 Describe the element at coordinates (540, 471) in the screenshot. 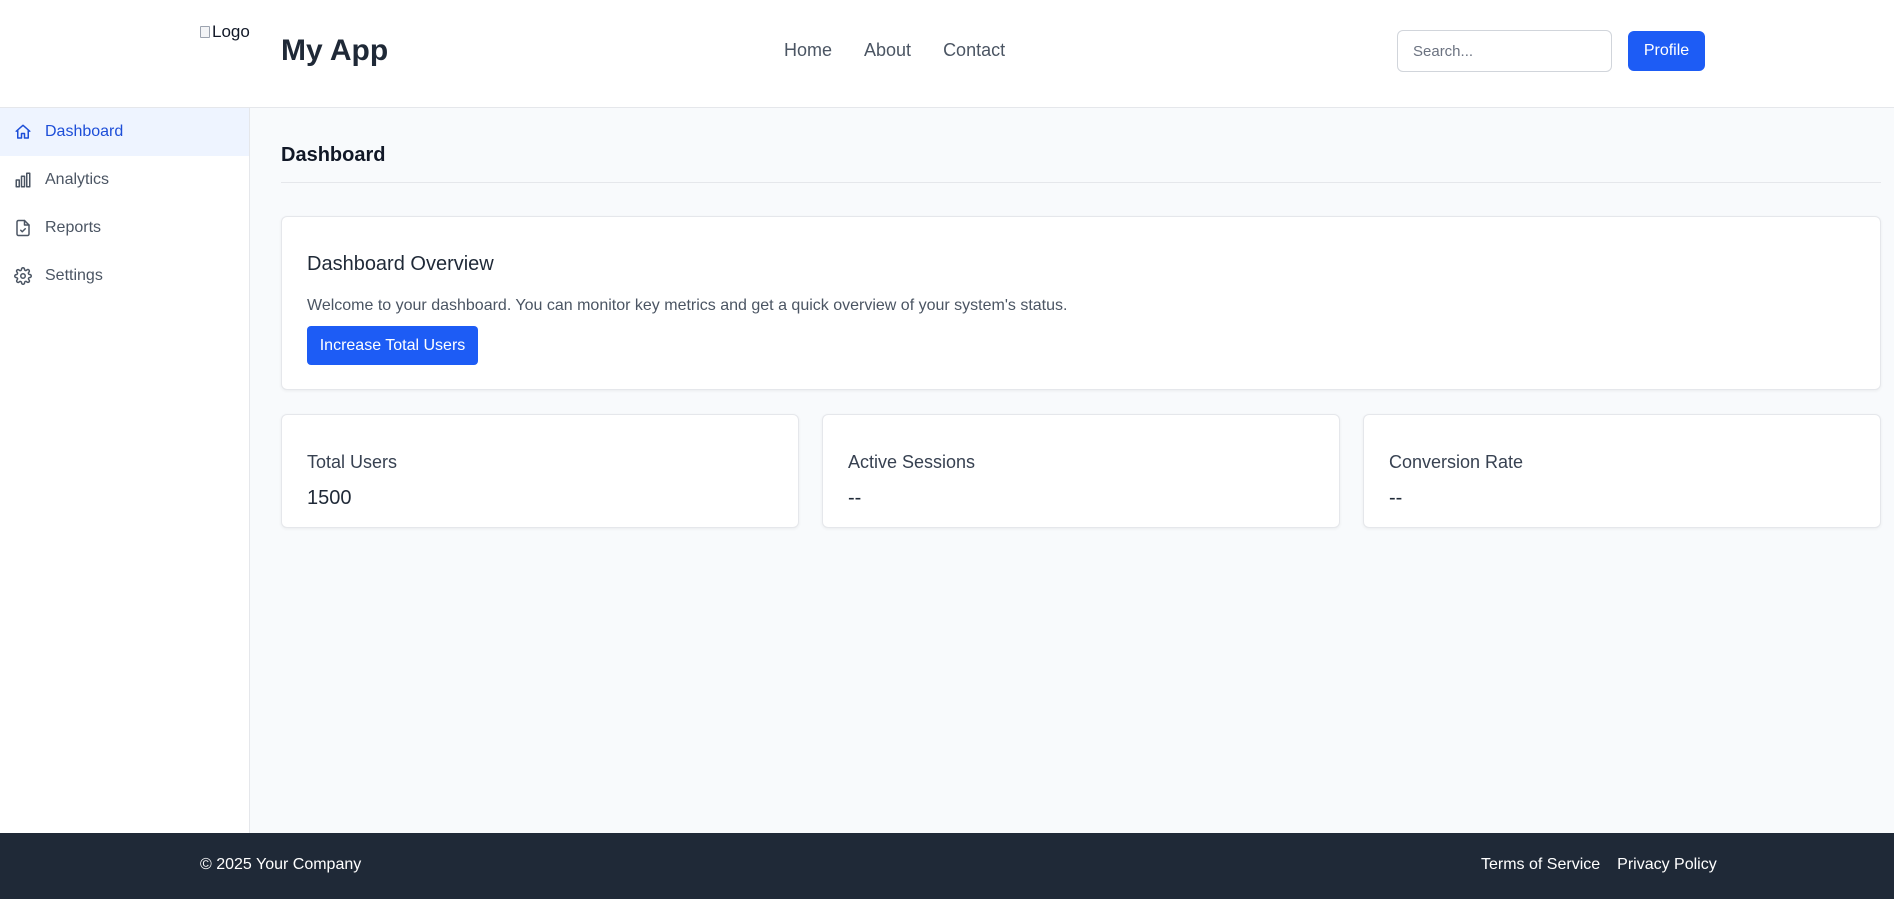

I see `stat-card-total-users: Total Users 1500` at that location.